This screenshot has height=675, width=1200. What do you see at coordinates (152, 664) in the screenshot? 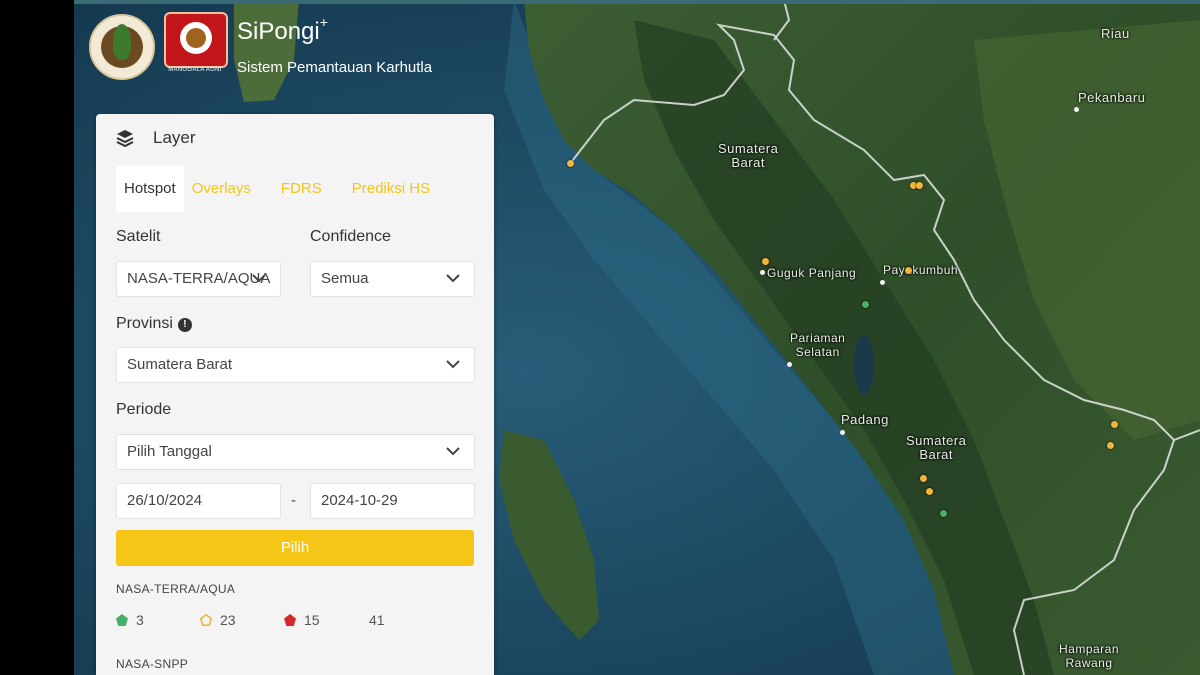
I see `summary-satellite-name: NASA-SNPP` at bounding box center [152, 664].